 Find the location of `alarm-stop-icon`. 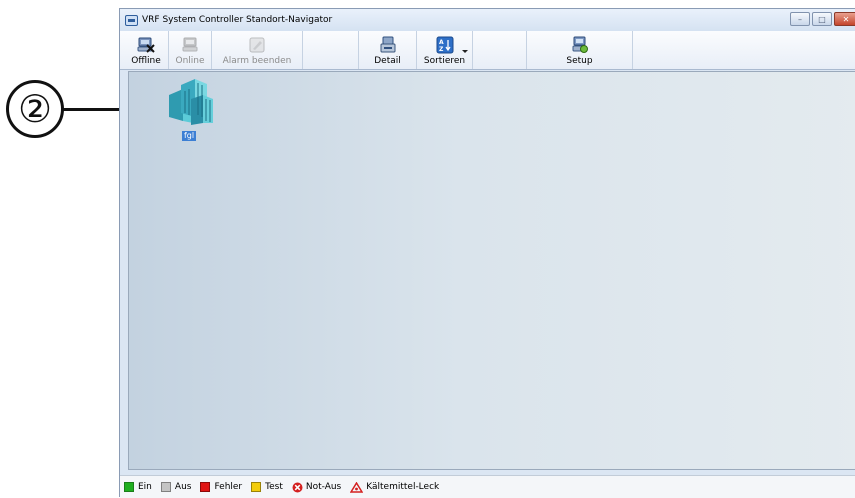

alarm-stop-icon is located at coordinates (257, 45).